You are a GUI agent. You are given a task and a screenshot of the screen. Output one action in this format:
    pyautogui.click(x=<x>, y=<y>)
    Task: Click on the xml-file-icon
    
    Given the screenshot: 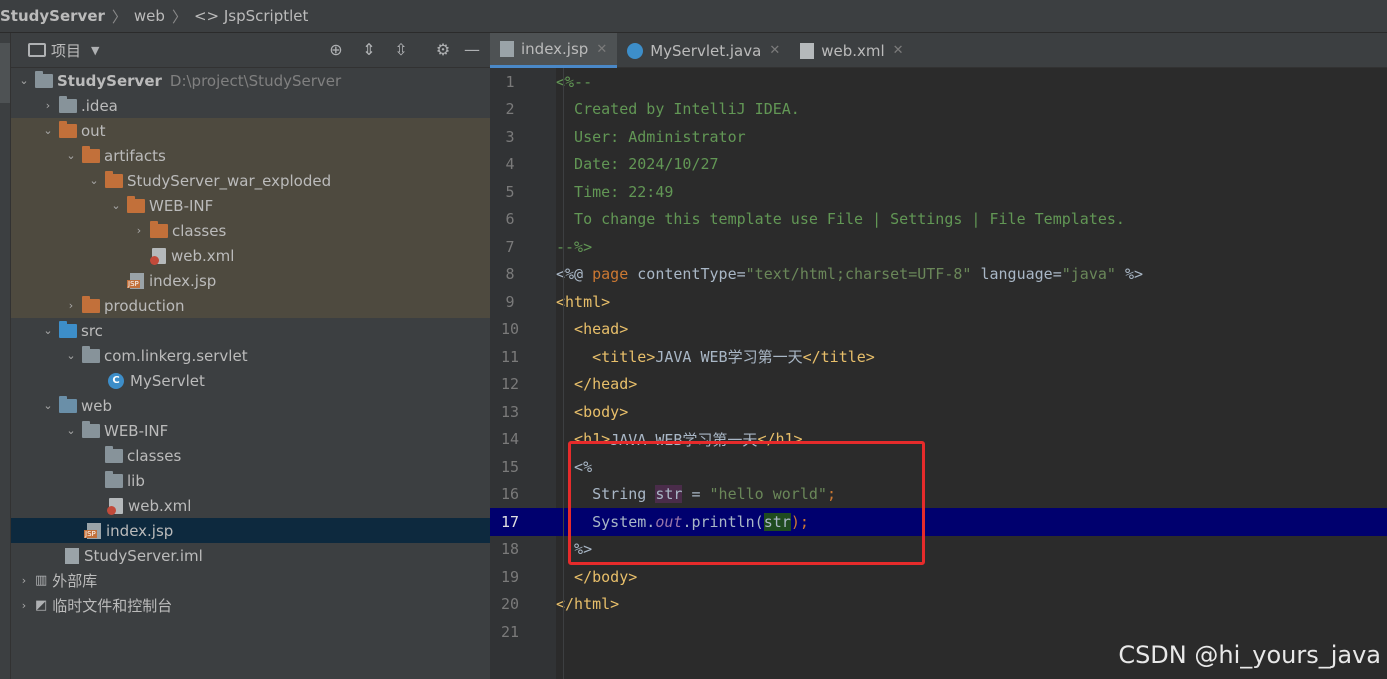 What is the action you would take?
    pyautogui.click(x=115, y=506)
    